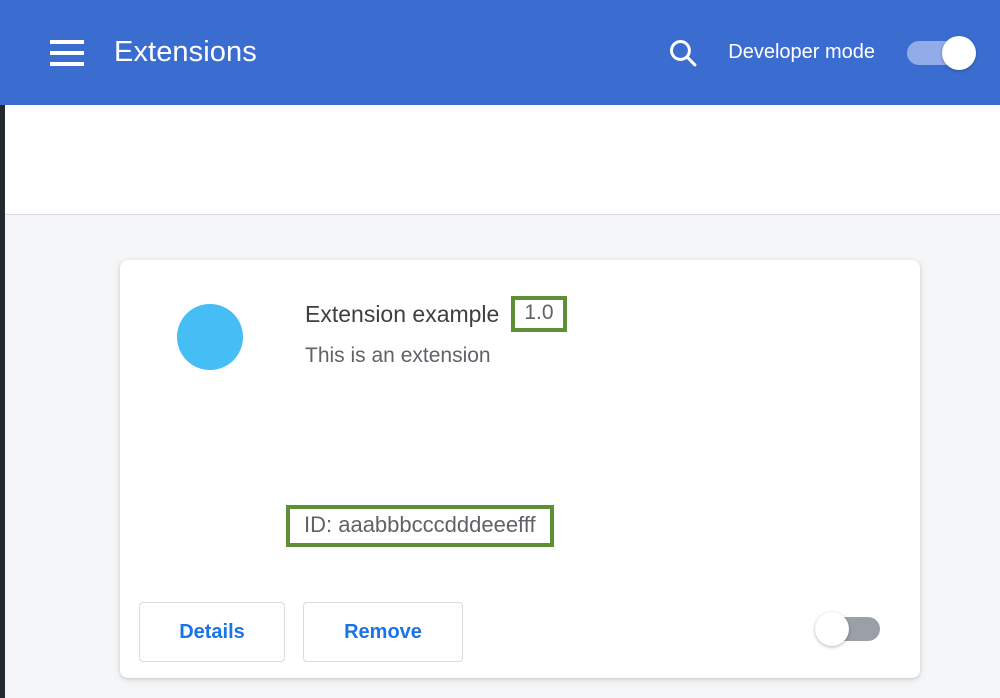 The image size is (1000, 698). Describe the element at coordinates (212, 632) in the screenshot. I see `details-button: Details` at that location.